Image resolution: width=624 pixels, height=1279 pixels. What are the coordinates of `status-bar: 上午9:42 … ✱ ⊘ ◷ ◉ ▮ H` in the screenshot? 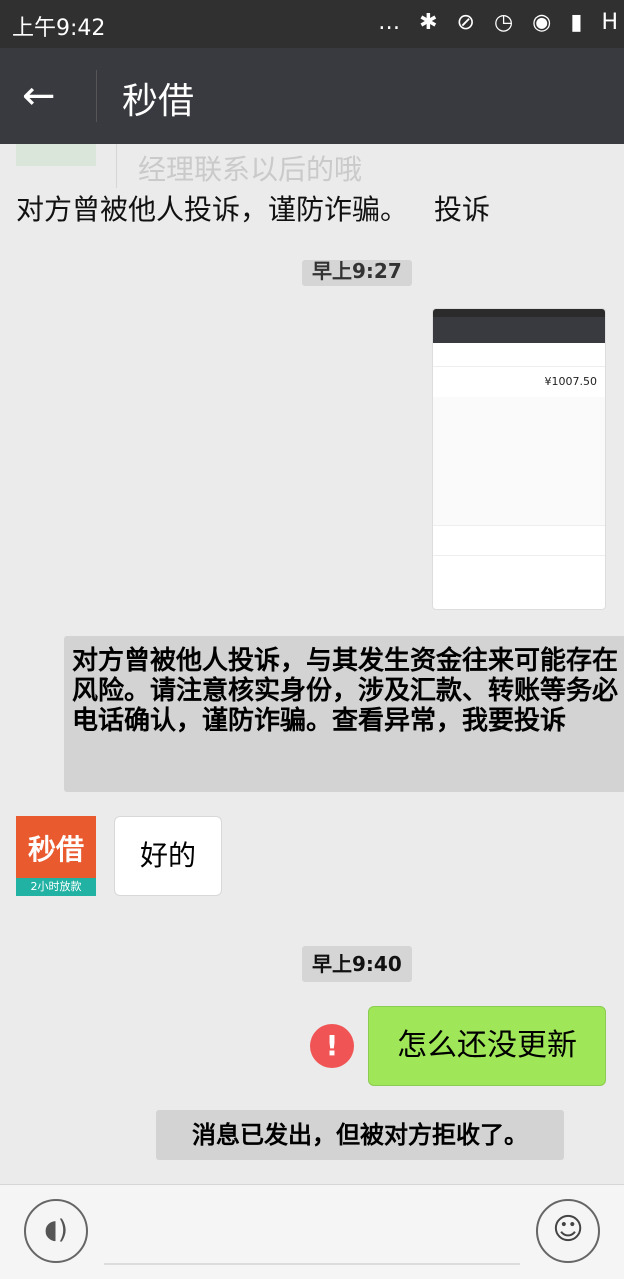 It's located at (312, 24).